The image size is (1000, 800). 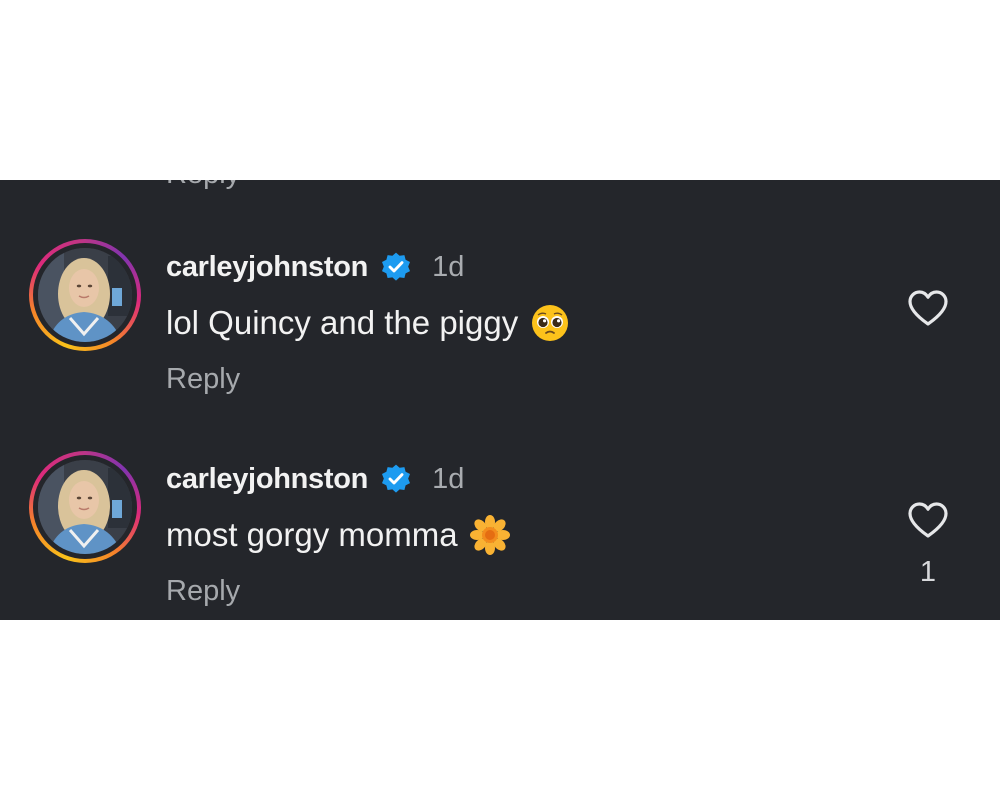 I want to click on comment-text: most gorgy momma, so click(x=312, y=534).